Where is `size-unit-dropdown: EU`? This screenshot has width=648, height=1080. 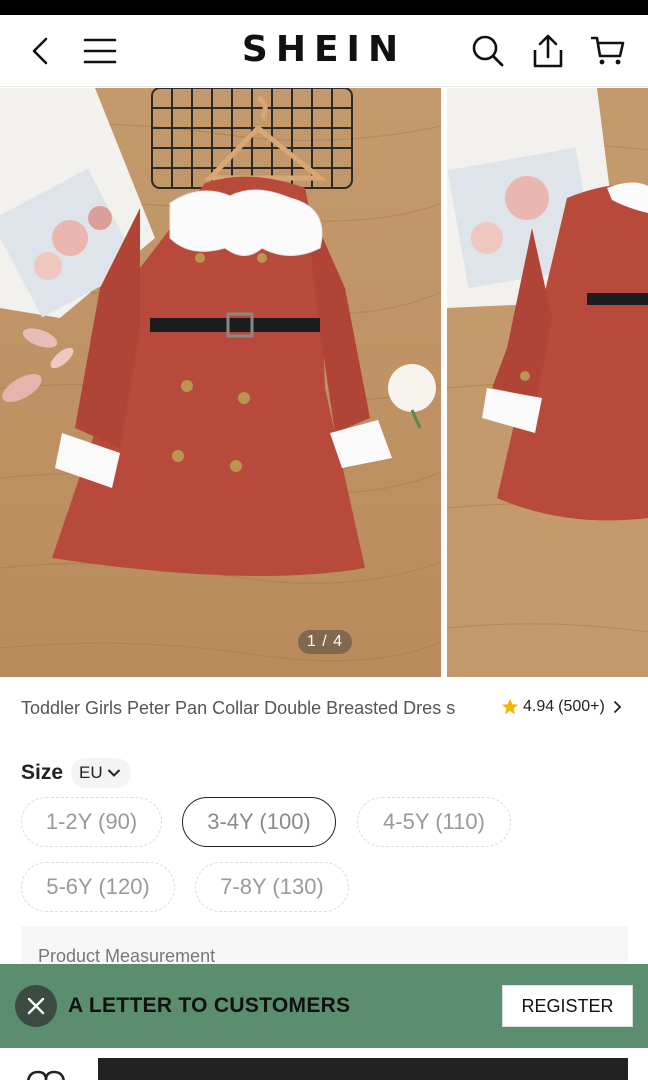 size-unit-dropdown: EU is located at coordinates (101, 773).